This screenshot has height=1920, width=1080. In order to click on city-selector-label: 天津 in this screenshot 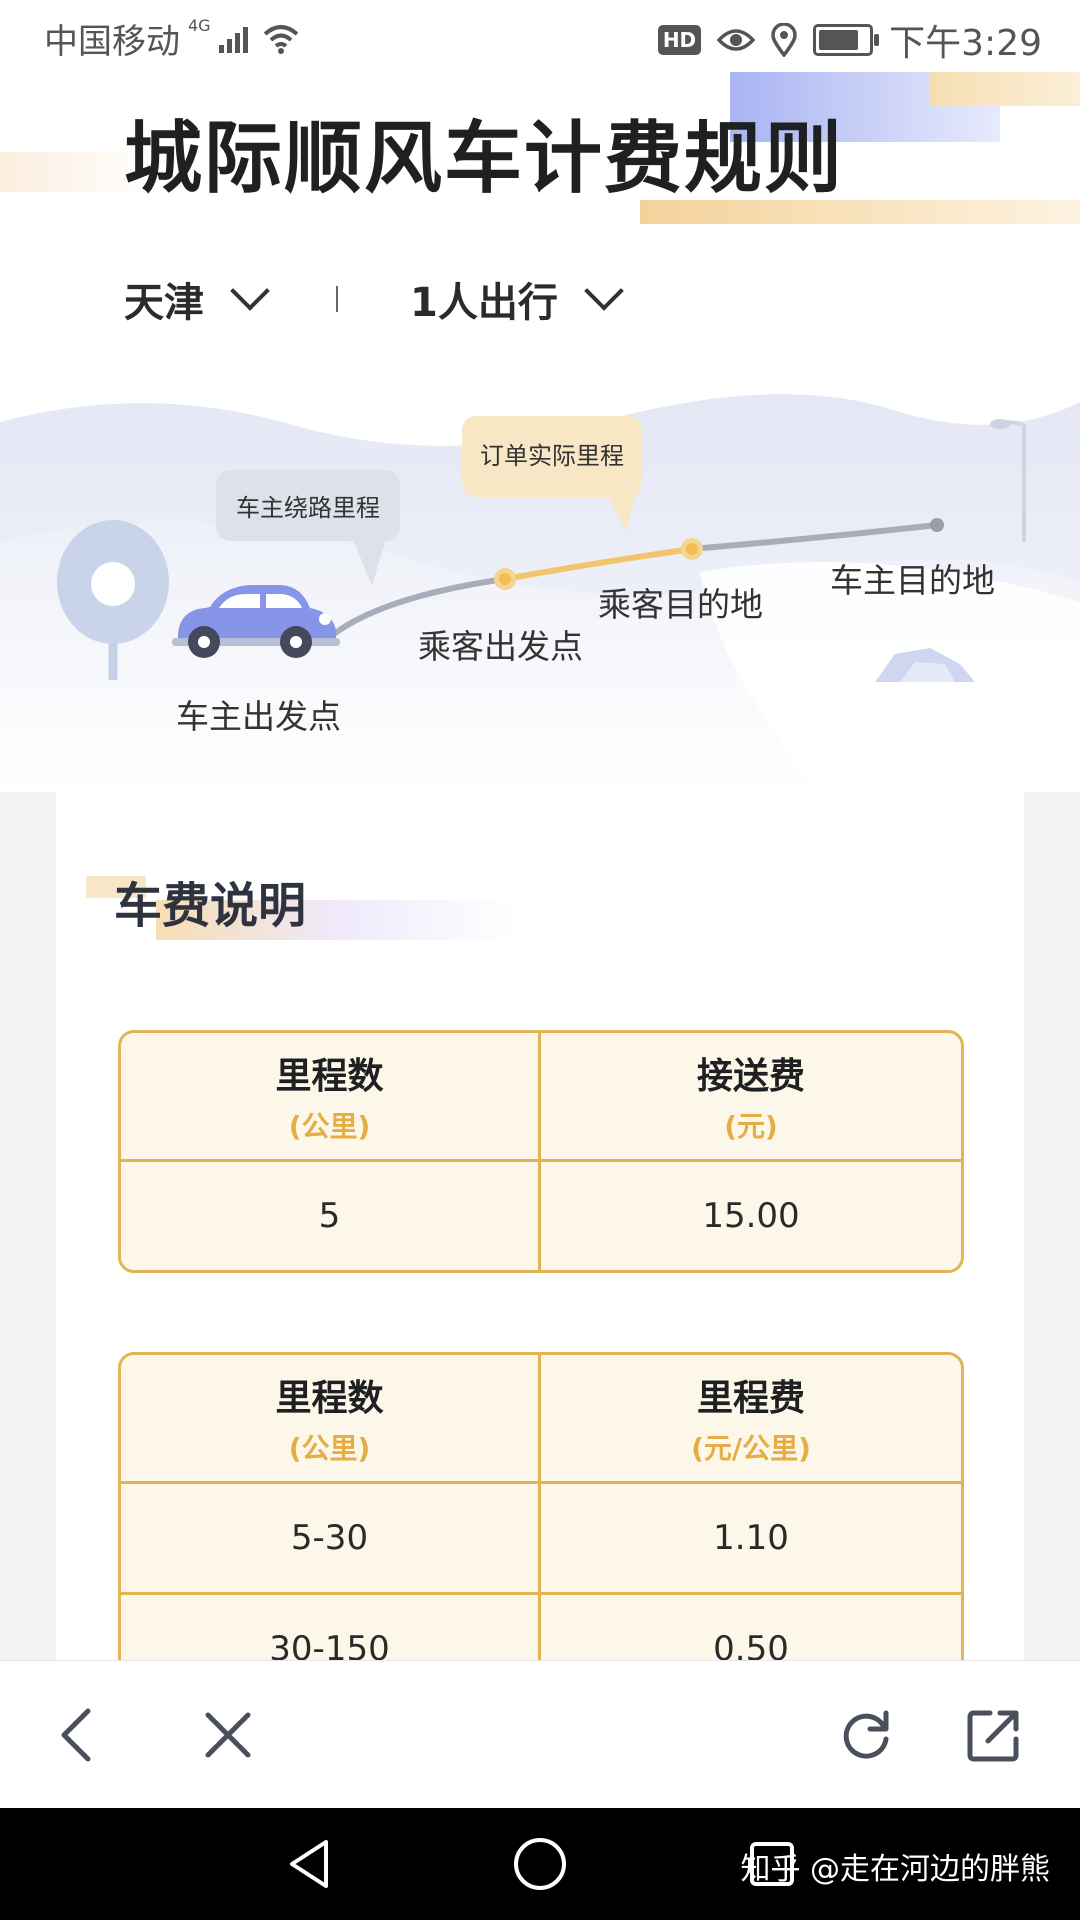, I will do `click(164, 303)`.